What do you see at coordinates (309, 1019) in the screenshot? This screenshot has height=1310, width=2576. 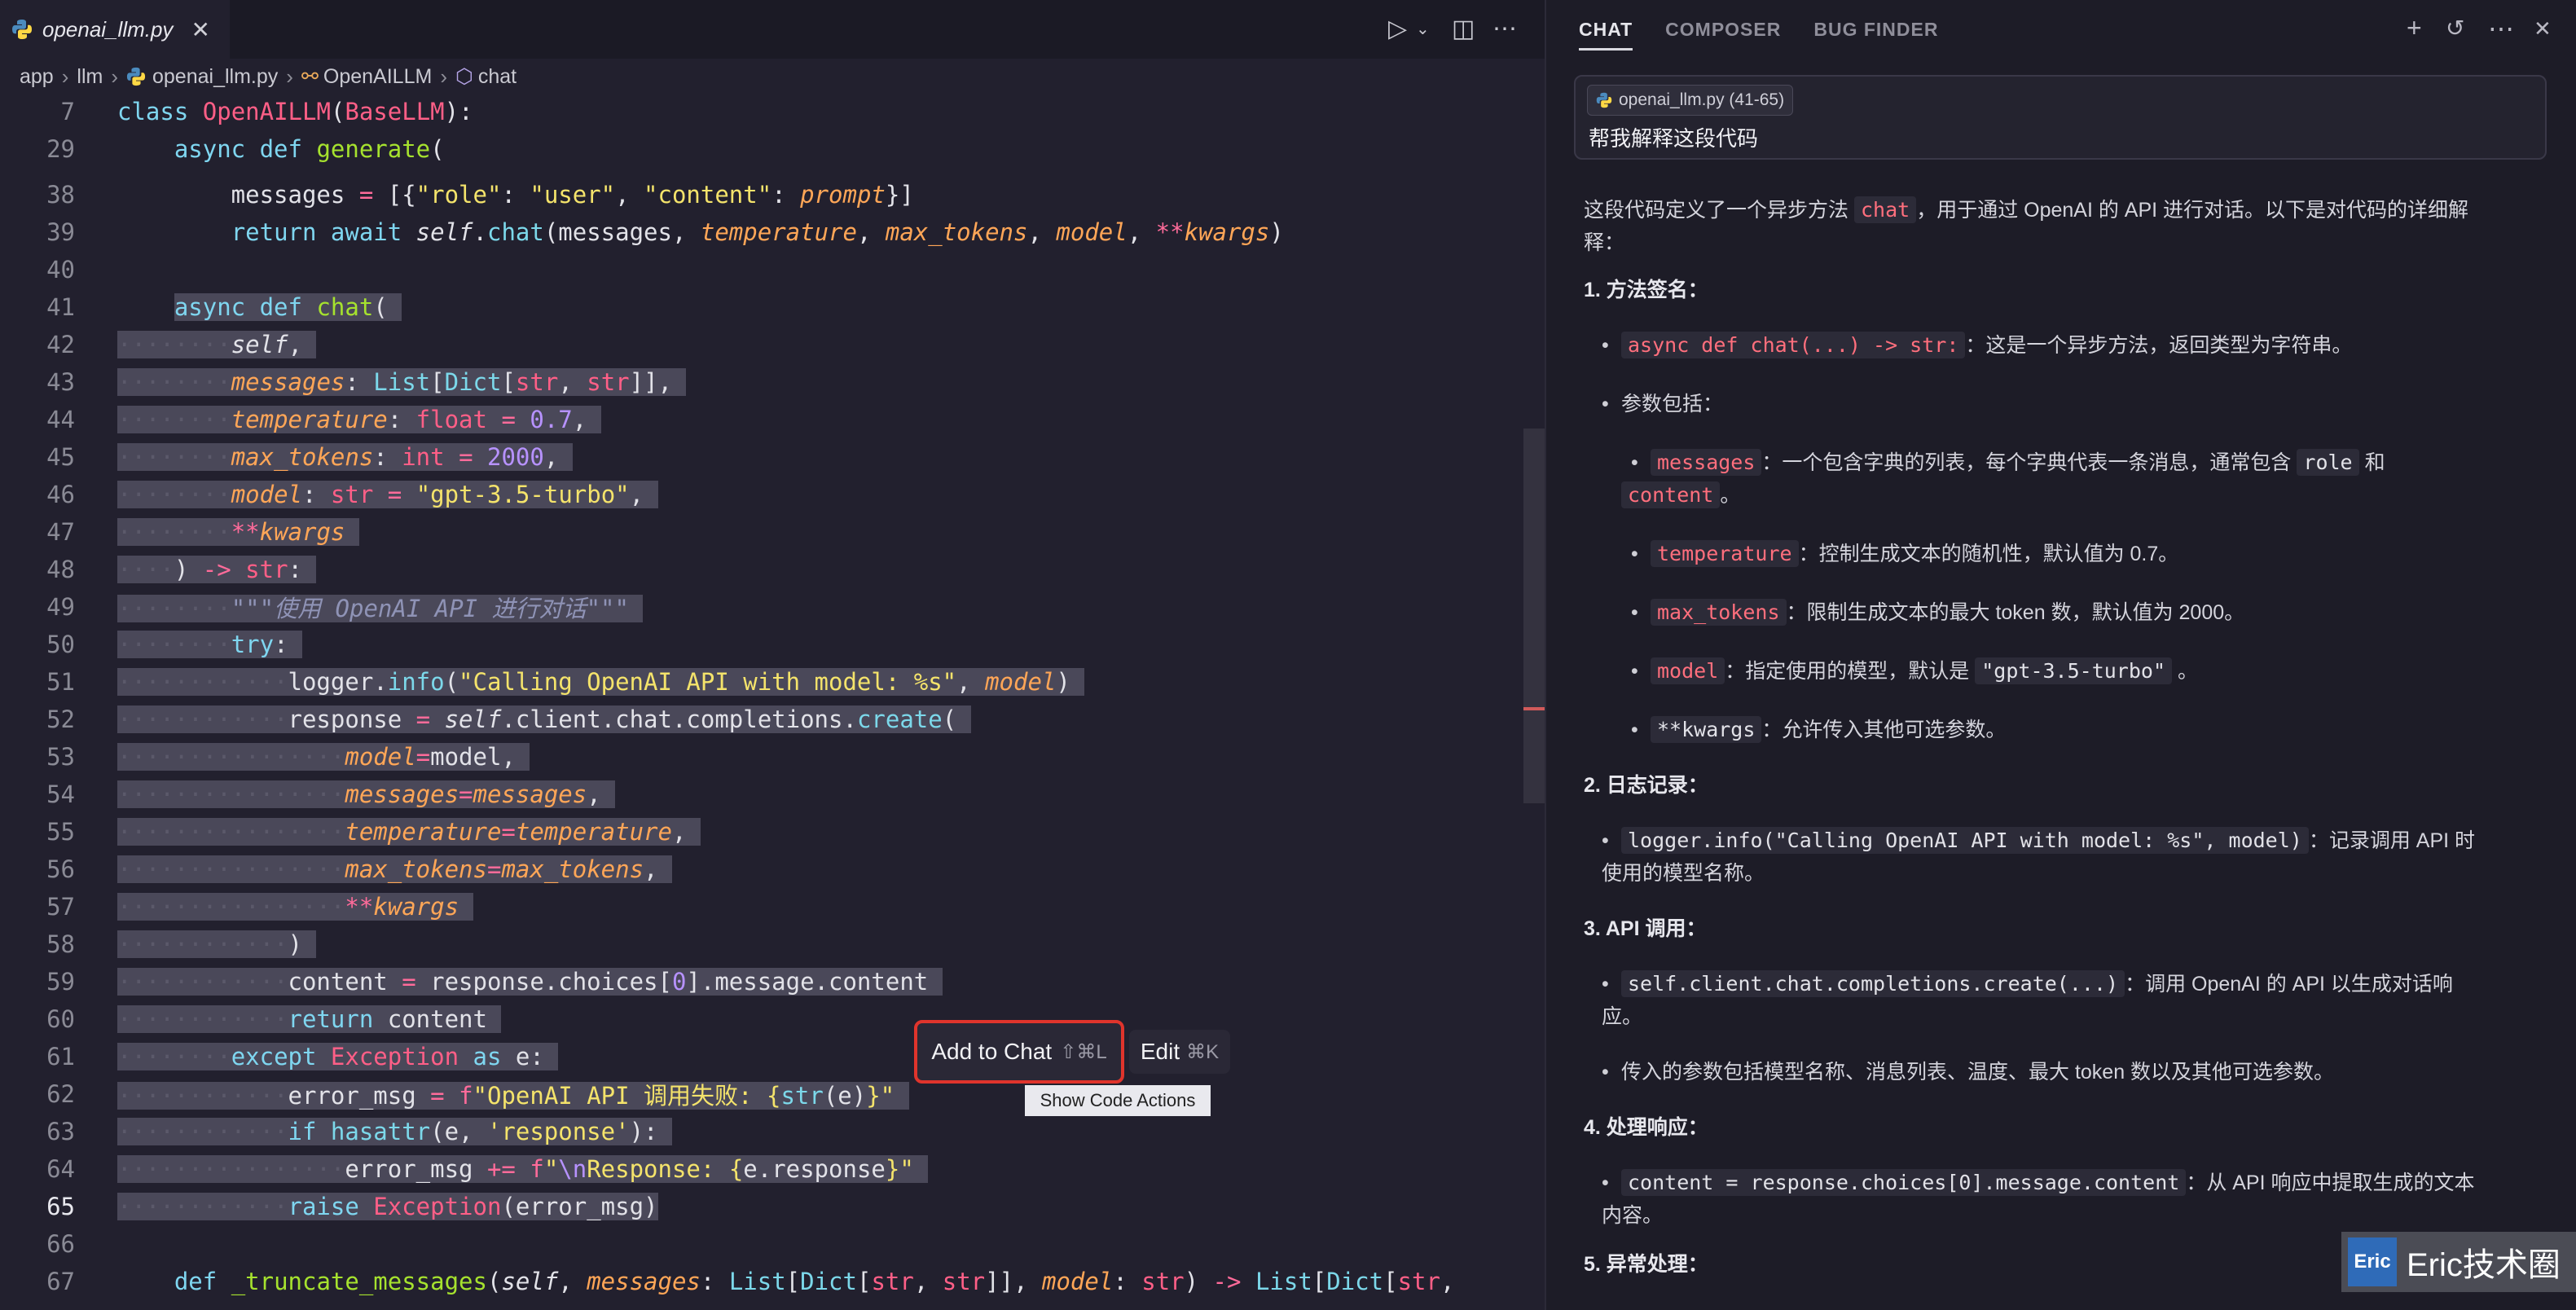 I see `code-text: ············return content` at bounding box center [309, 1019].